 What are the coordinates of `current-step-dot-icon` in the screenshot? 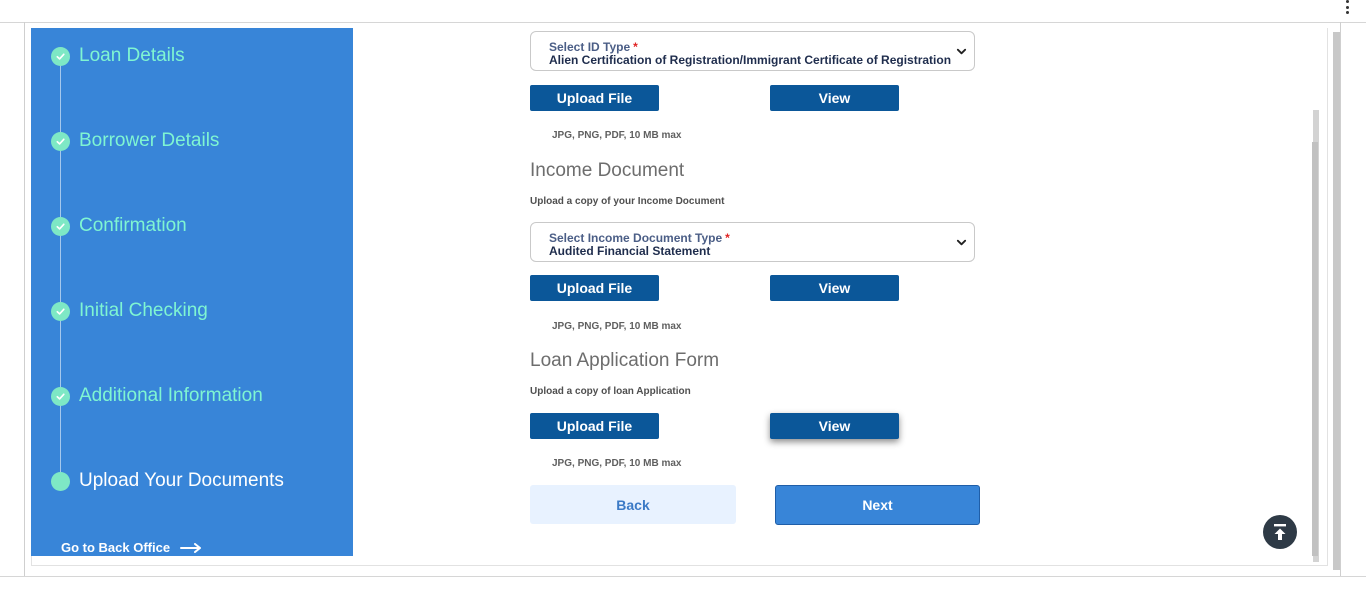 It's located at (60, 481).